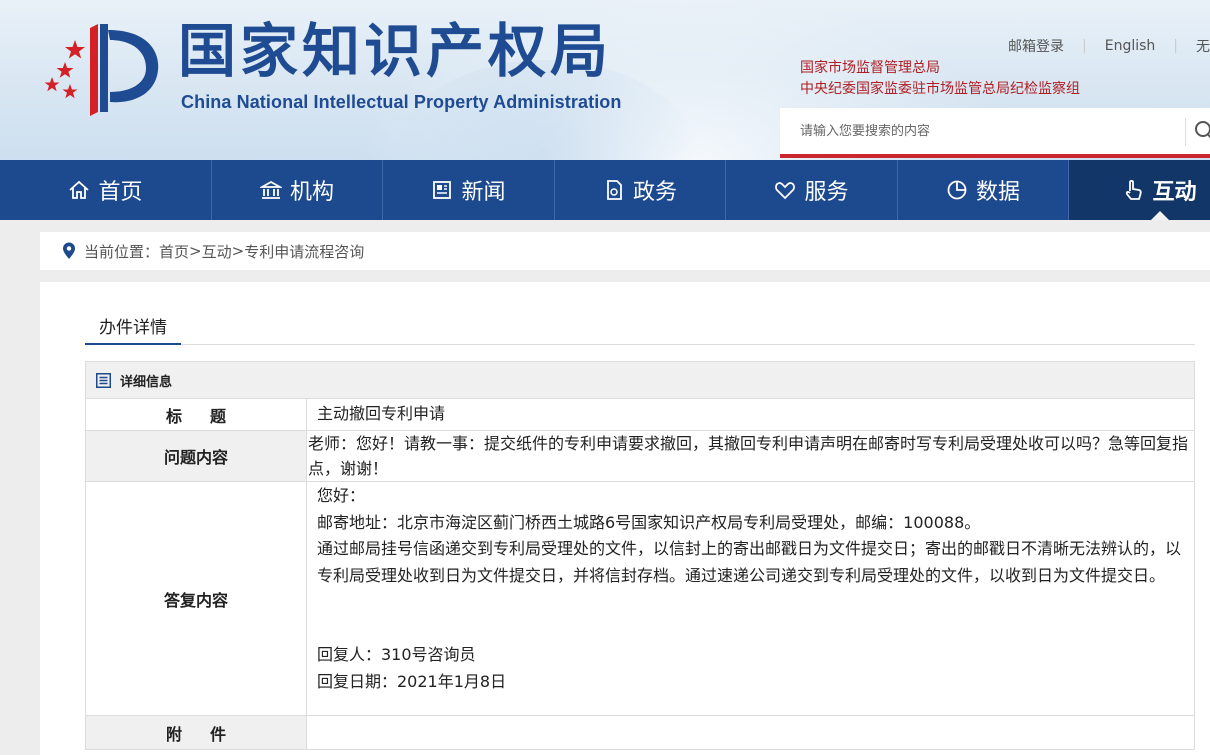 The width and height of the screenshot is (1210, 755). Describe the element at coordinates (304, 251) in the screenshot. I see `breadcrumb-current: 专利申请流程咨询` at that location.